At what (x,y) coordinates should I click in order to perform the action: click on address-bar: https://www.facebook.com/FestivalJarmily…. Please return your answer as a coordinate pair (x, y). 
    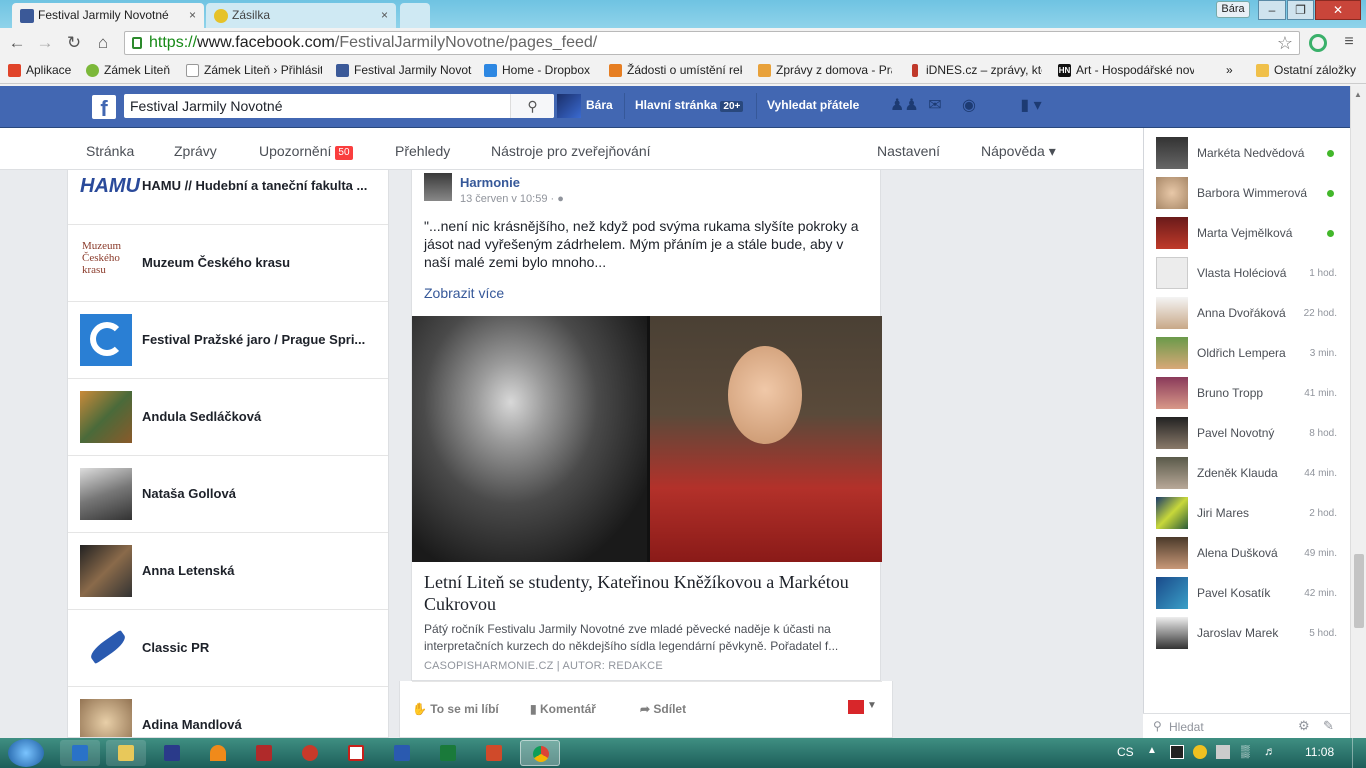
    Looking at the image, I should click on (712, 43).